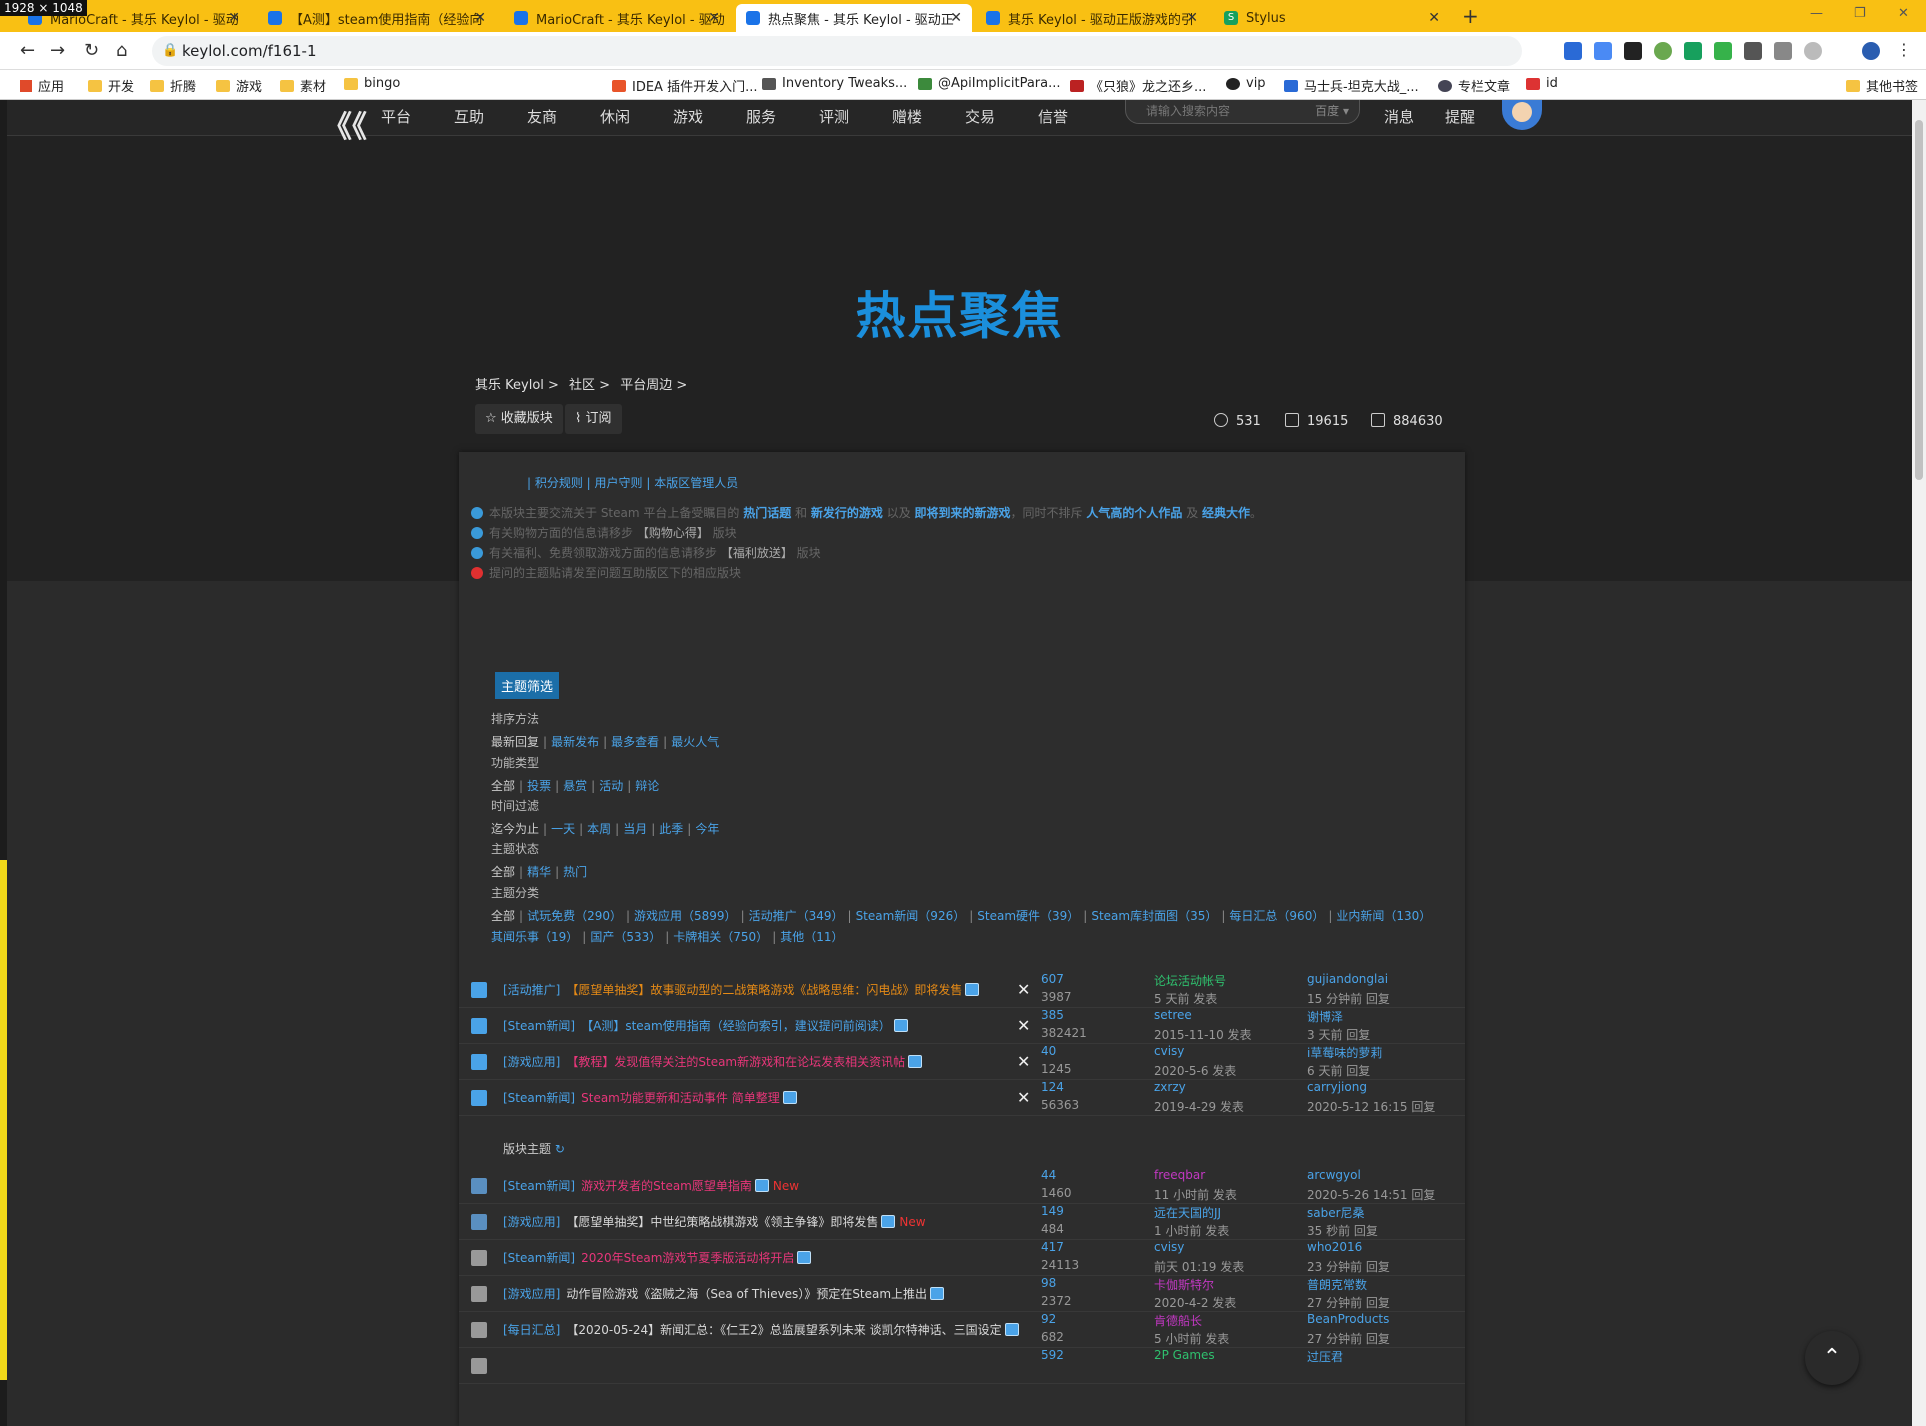 Image resolution: width=1926 pixels, height=1426 pixels. I want to click on category-link: 其闻乐事（19）, so click(534, 937).